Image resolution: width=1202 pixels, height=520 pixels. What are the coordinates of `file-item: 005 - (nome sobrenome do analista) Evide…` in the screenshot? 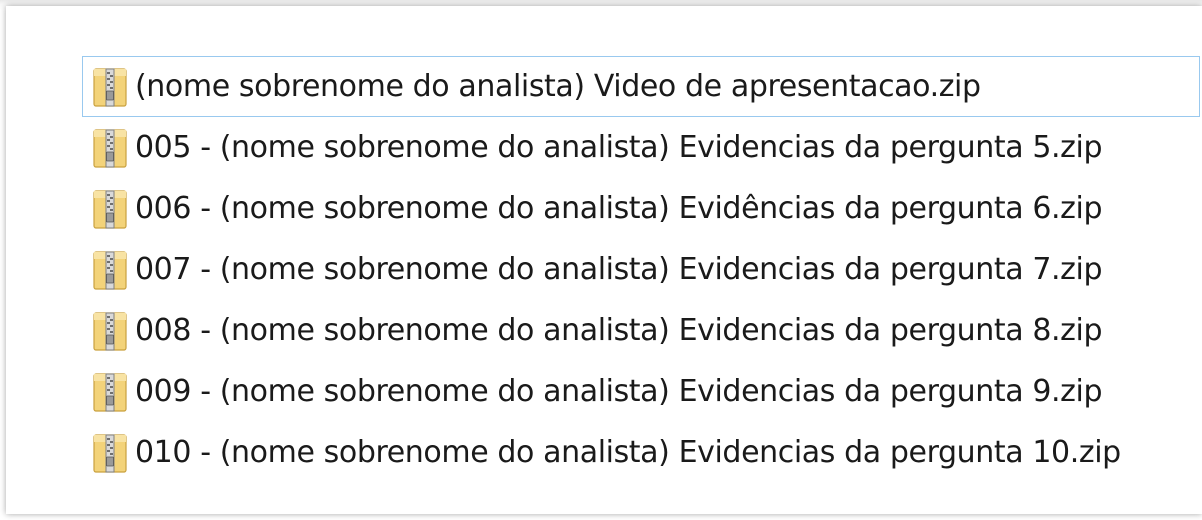 It's located at (641, 147).